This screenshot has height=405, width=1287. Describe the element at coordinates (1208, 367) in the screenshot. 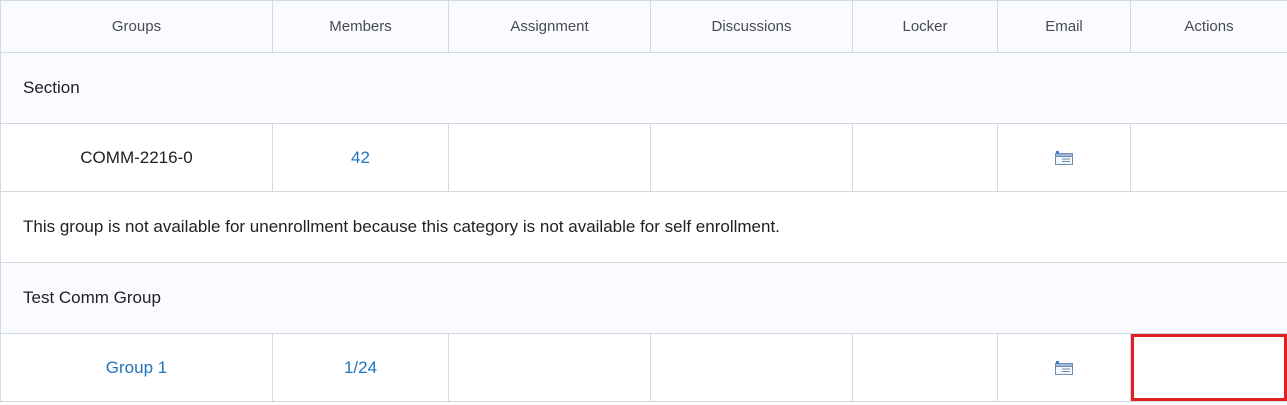

I see `actions-cell-highlighted` at that location.